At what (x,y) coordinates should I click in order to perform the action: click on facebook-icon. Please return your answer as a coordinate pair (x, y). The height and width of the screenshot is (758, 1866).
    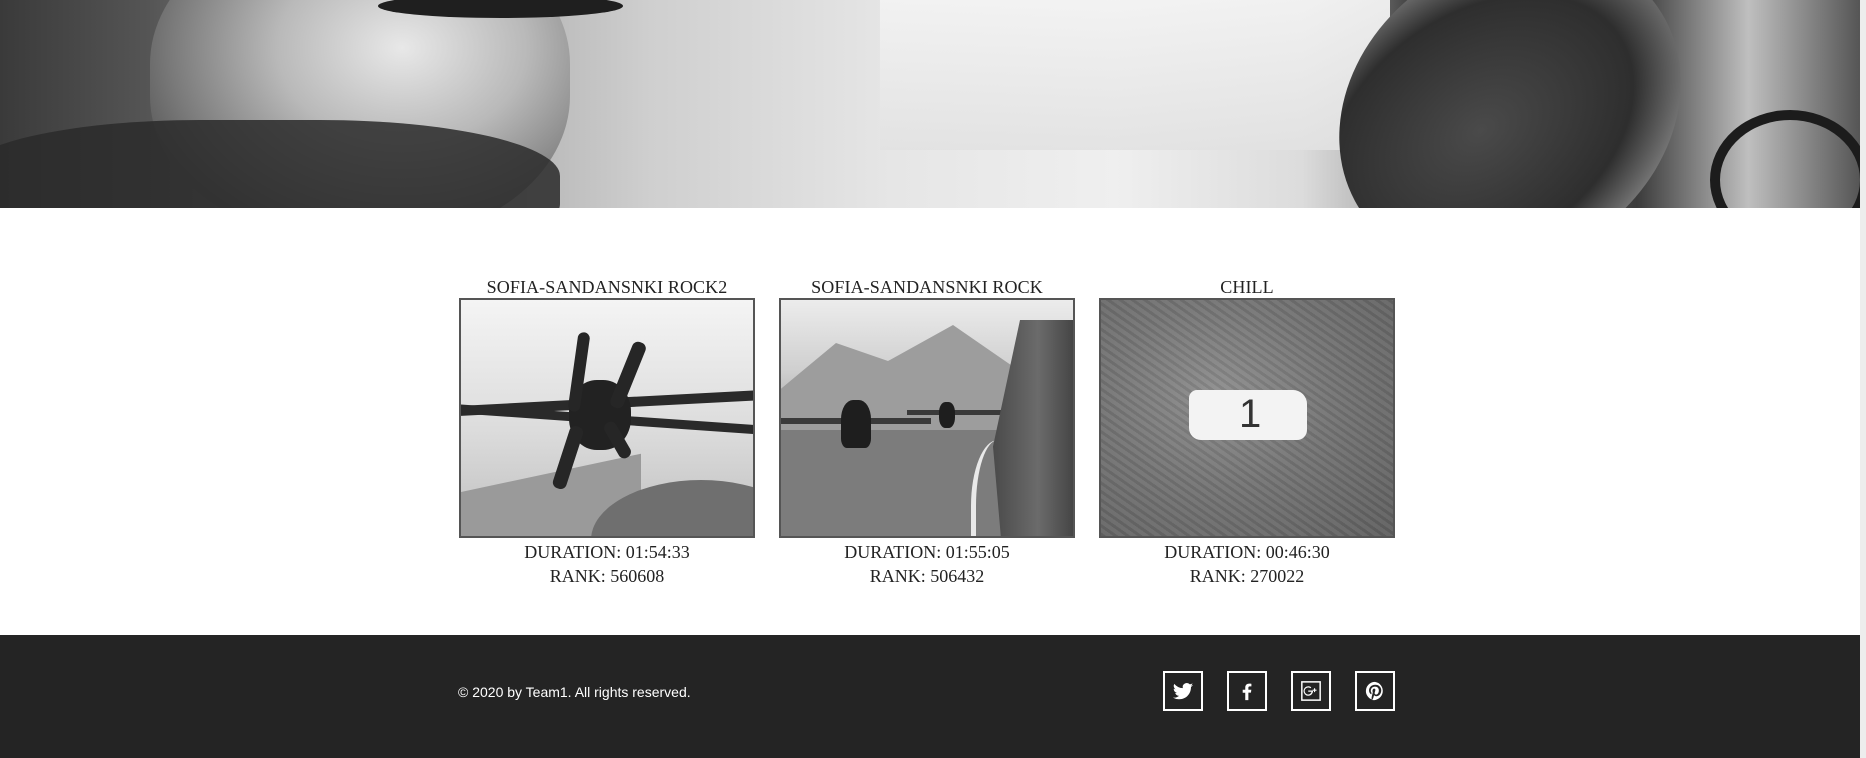
    Looking at the image, I should click on (1247, 692).